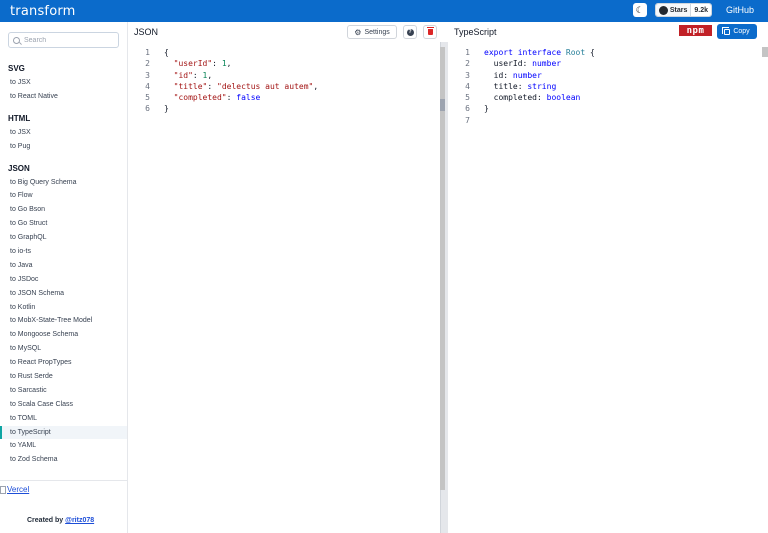  Describe the element at coordinates (18, 489) in the screenshot. I see `vercel-alt-text: Vercel` at that location.